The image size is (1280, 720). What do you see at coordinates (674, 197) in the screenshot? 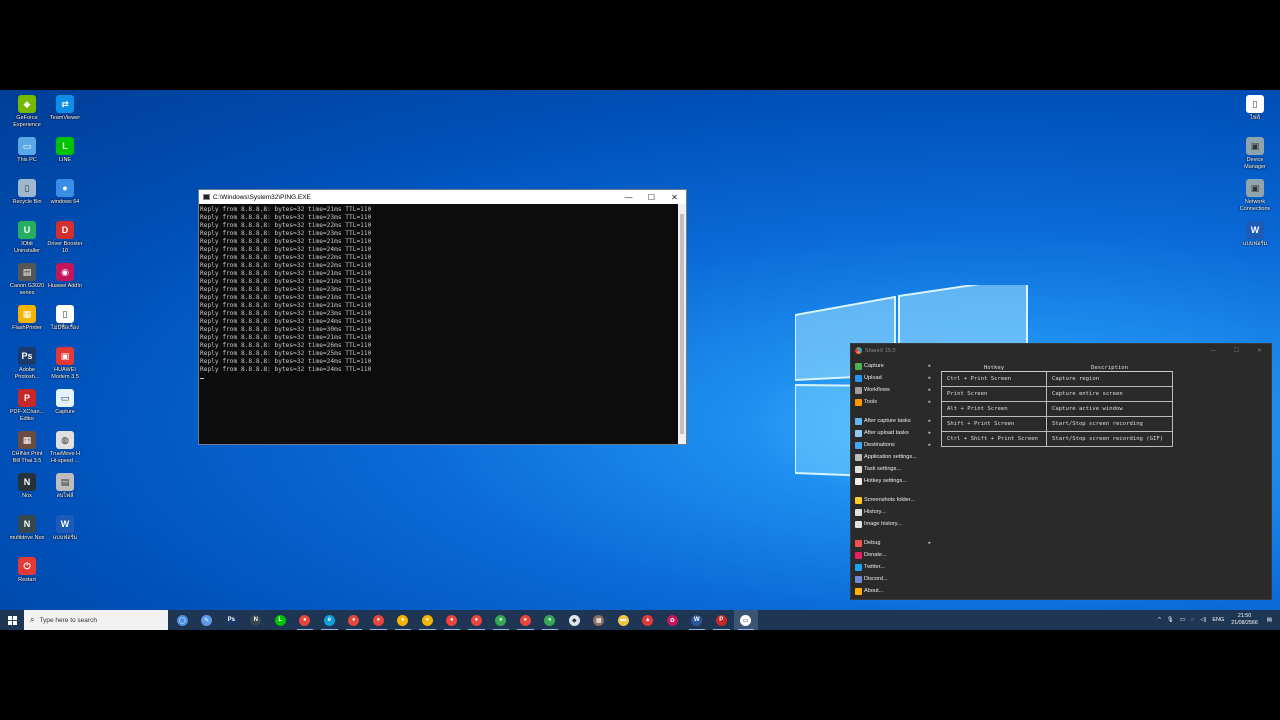
I see `close-button: ✕` at bounding box center [674, 197].